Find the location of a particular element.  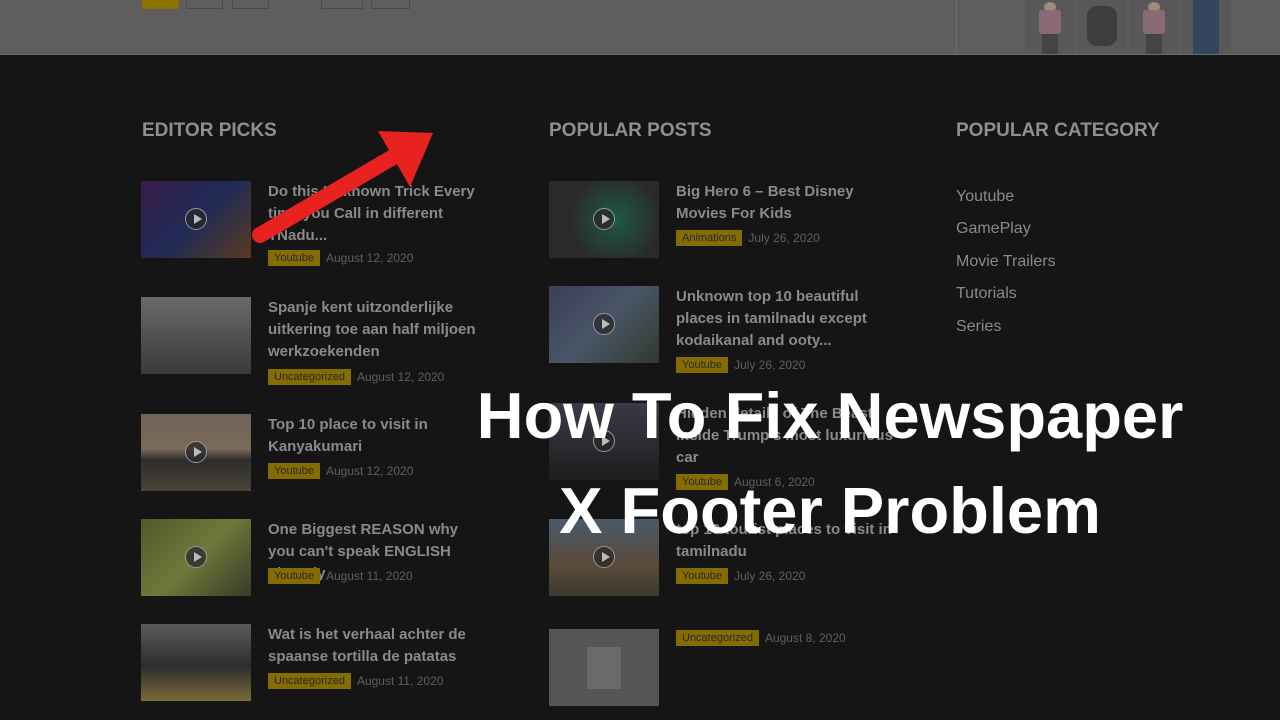

sidebar-divider is located at coordinates (956, 27).